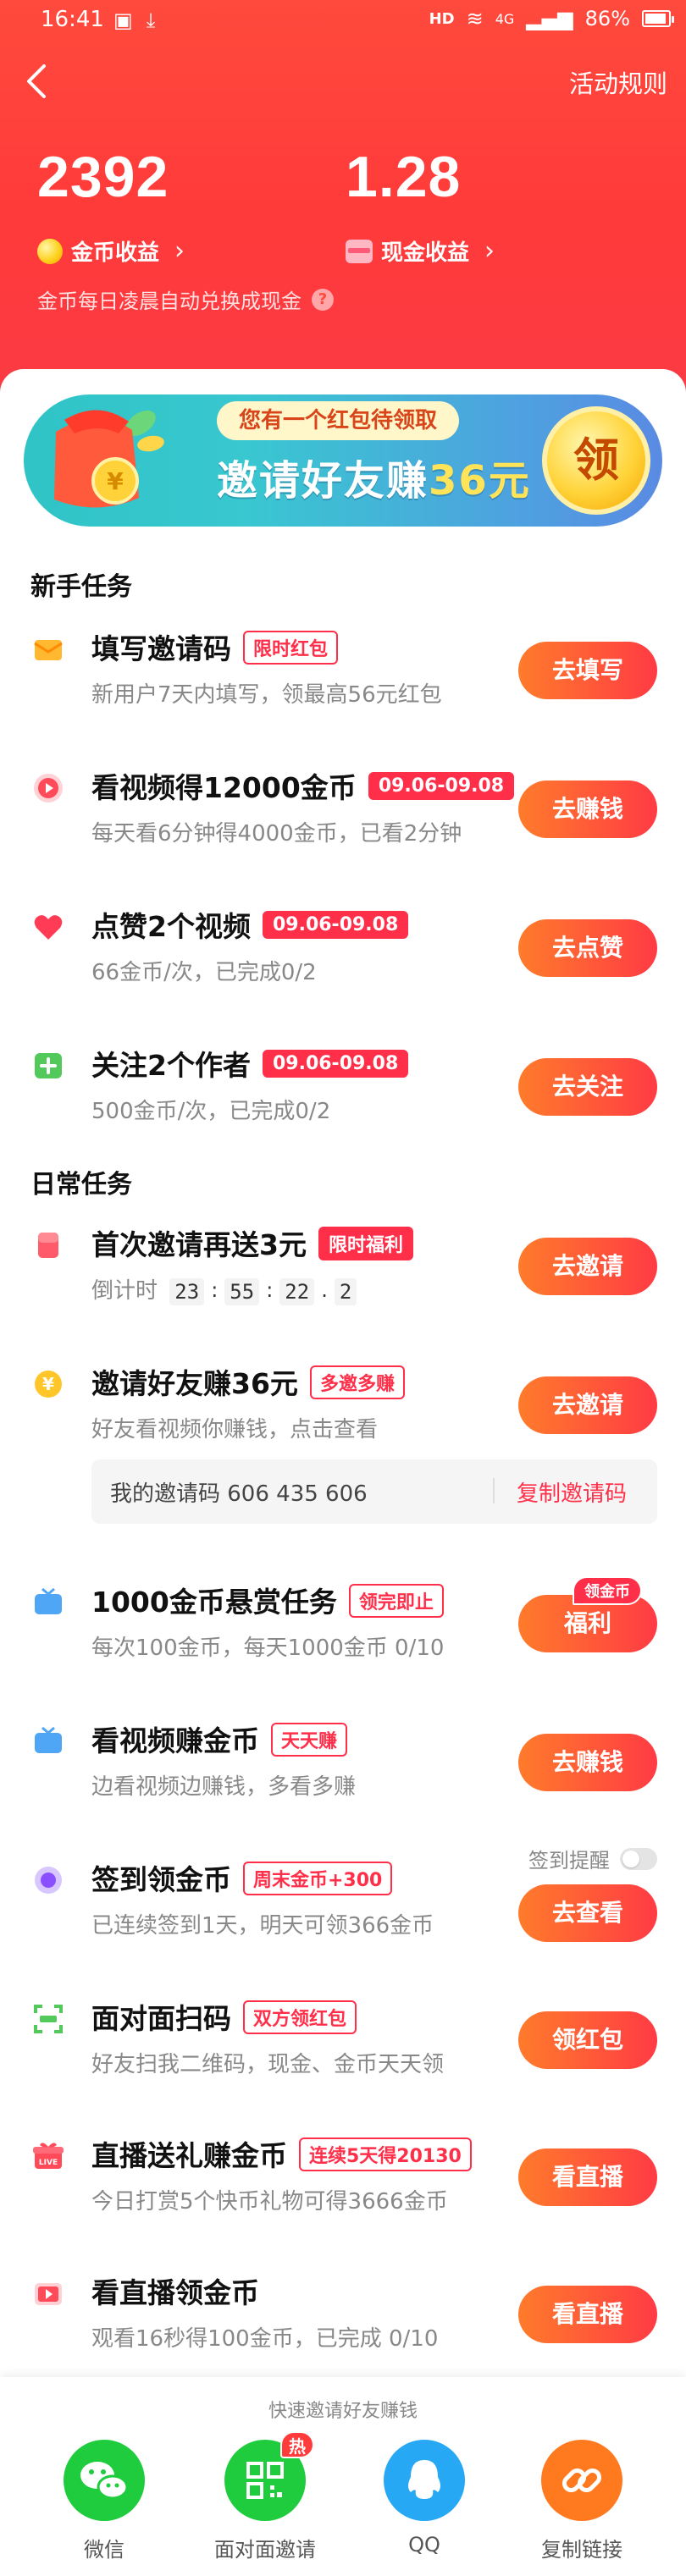 The image size is (686, 2576). I want to click on coin-earnings-value: 2392, so click(103, 177).